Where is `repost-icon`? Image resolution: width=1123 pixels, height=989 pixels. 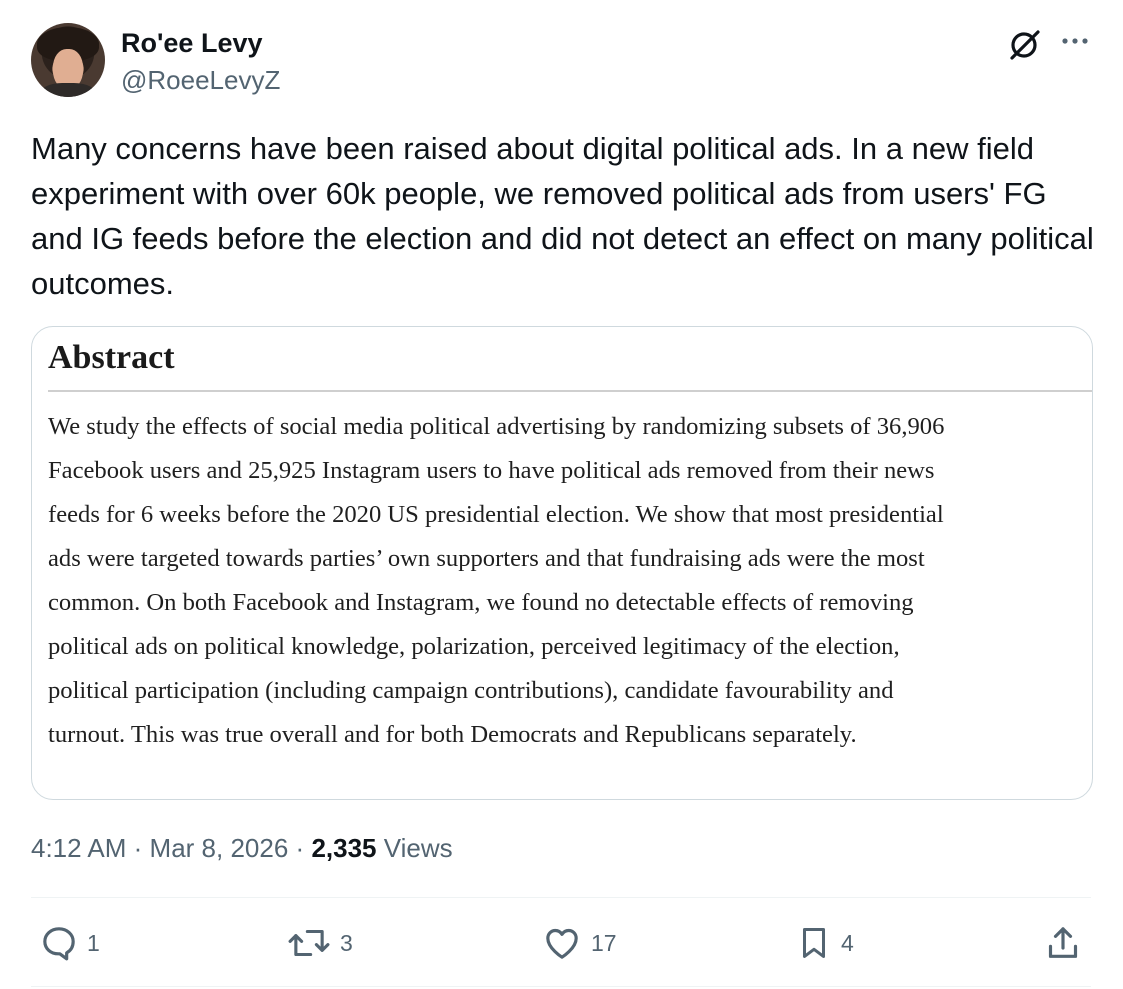 repost-icon is located at coordinates (309, 943).